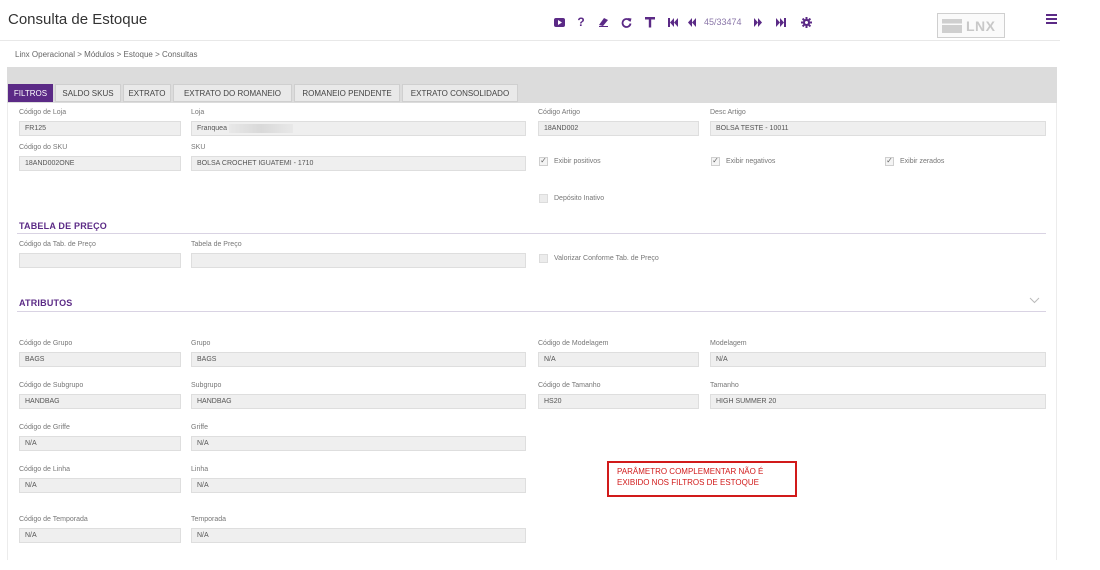 This screenshot has height=570, width=1100. What do you see at coordinates (460, 93) in the screenshot?
I see `tab-extrato-consolidado: EXTRATO CONSOLIDADO` at bounding box center [460, 93].